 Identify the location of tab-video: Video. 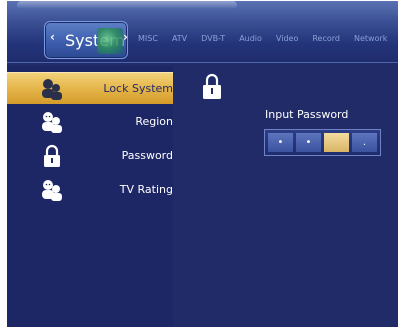
(287, 38).